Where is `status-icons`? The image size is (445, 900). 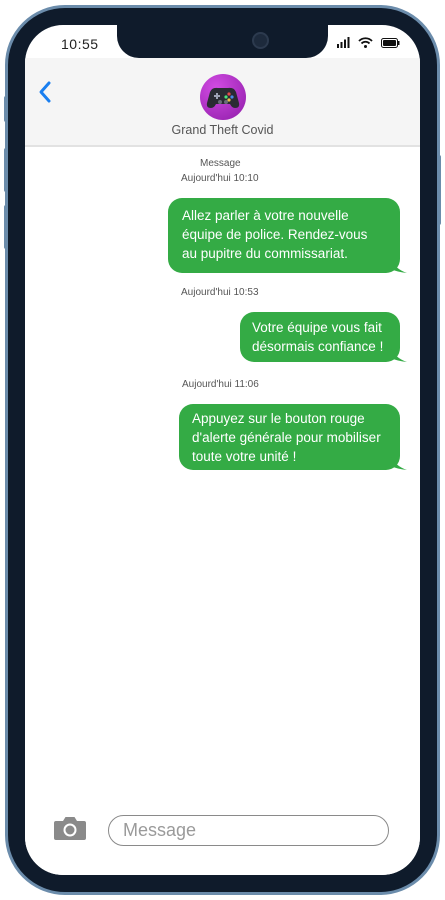
status-icons is located at coordinates (368, 42).